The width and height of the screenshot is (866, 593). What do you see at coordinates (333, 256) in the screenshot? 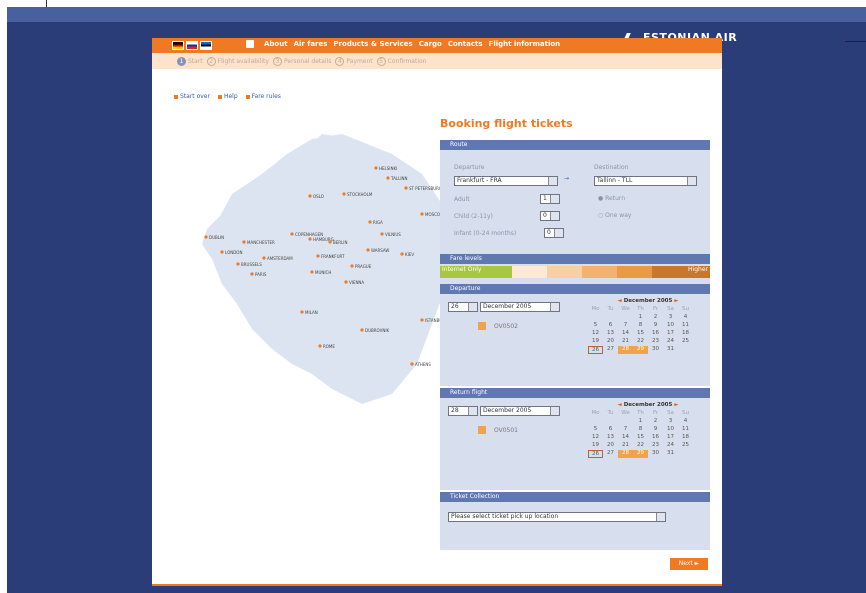
I see `city-label: FRANKFURT` at bounding box center [333, 256].